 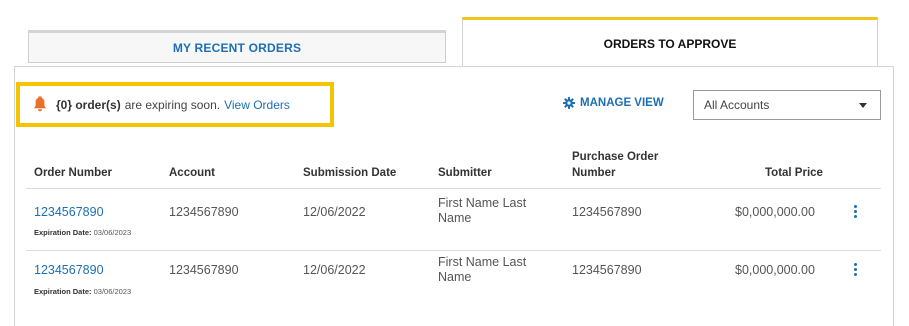 What do you see at coordinates (737, 105) in the screenshot?
I see `account-filter-value: All Accounts` at bounding box center [737, 105].